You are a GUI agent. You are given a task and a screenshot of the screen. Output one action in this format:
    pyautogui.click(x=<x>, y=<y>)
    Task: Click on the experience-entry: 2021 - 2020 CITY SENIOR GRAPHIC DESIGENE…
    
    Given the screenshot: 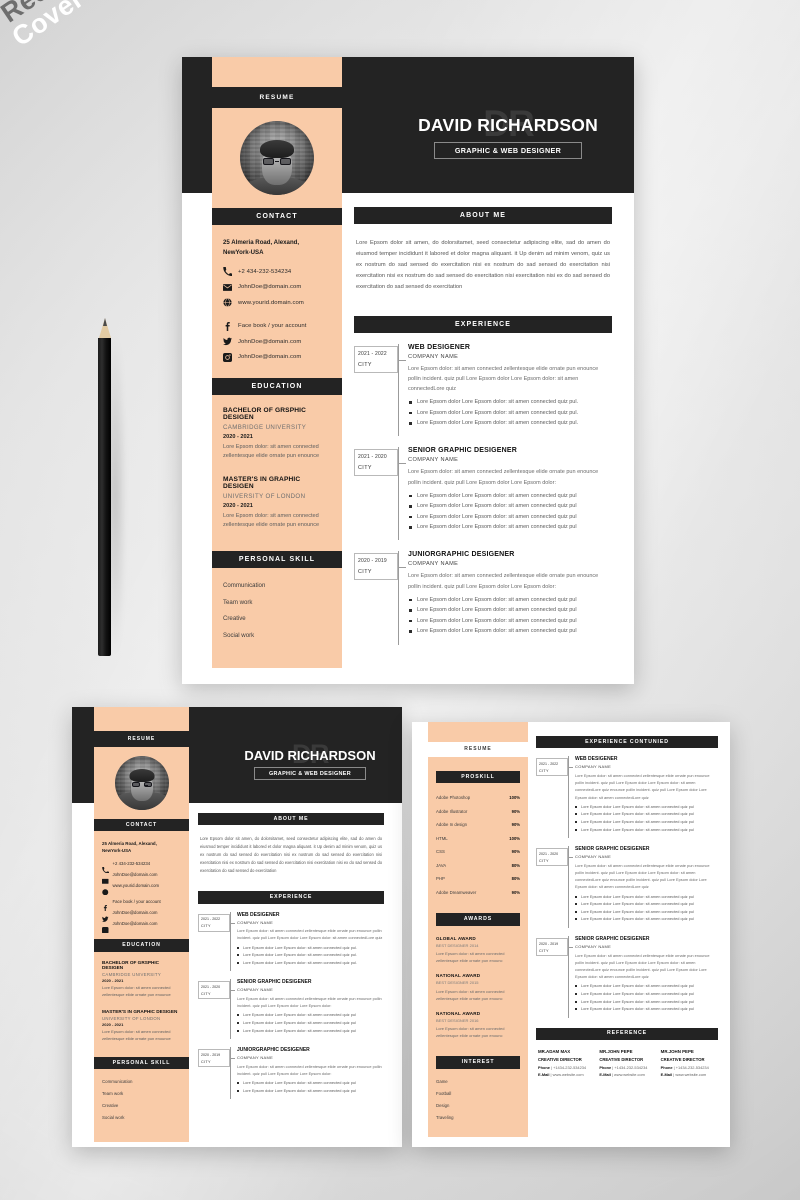 What is the action you would take?
    pyautogui.click(x=483, y=494)
    